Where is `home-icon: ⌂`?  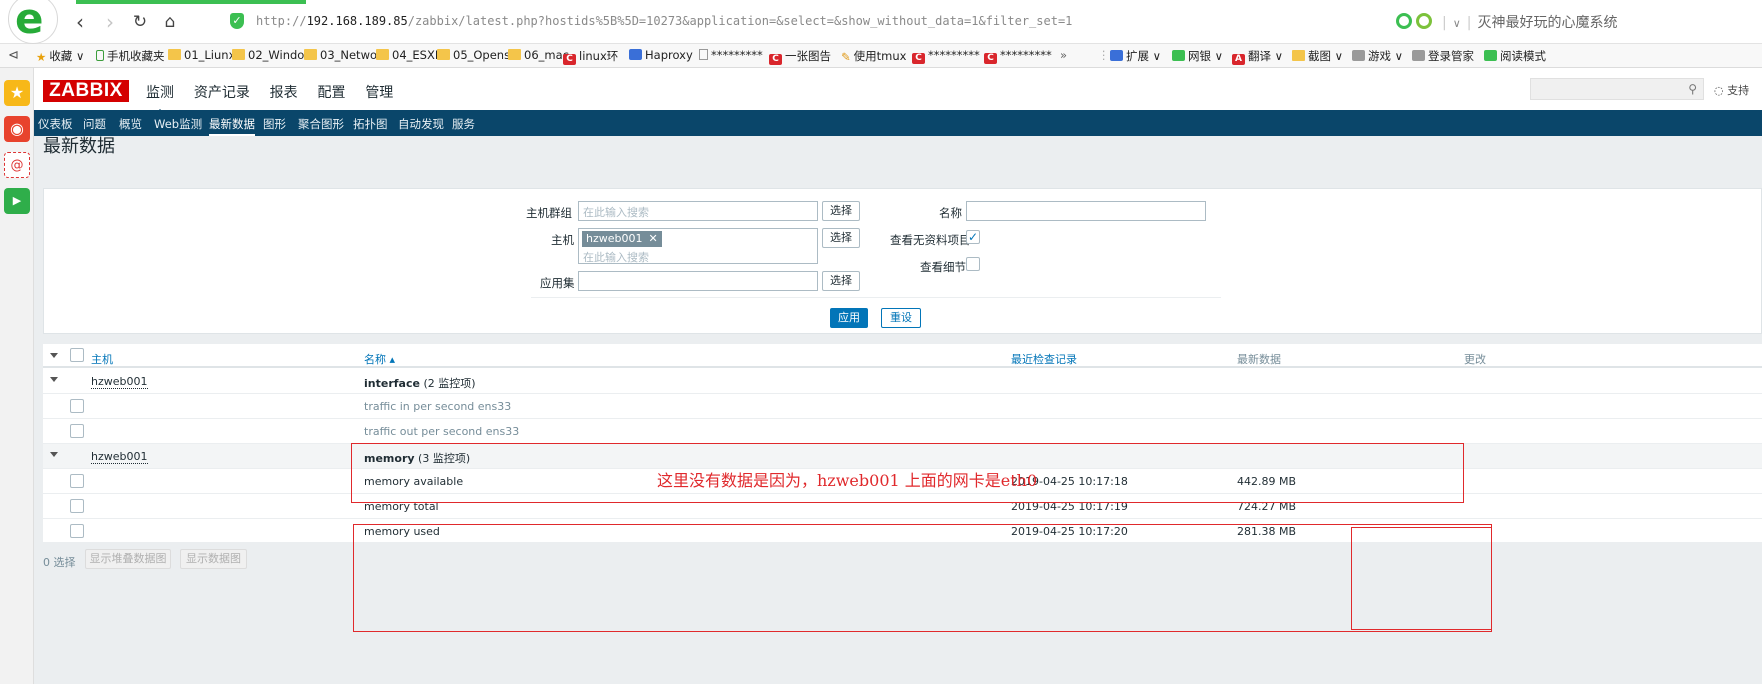 home-icon: ⌂ is located at coordinates (170, 22).